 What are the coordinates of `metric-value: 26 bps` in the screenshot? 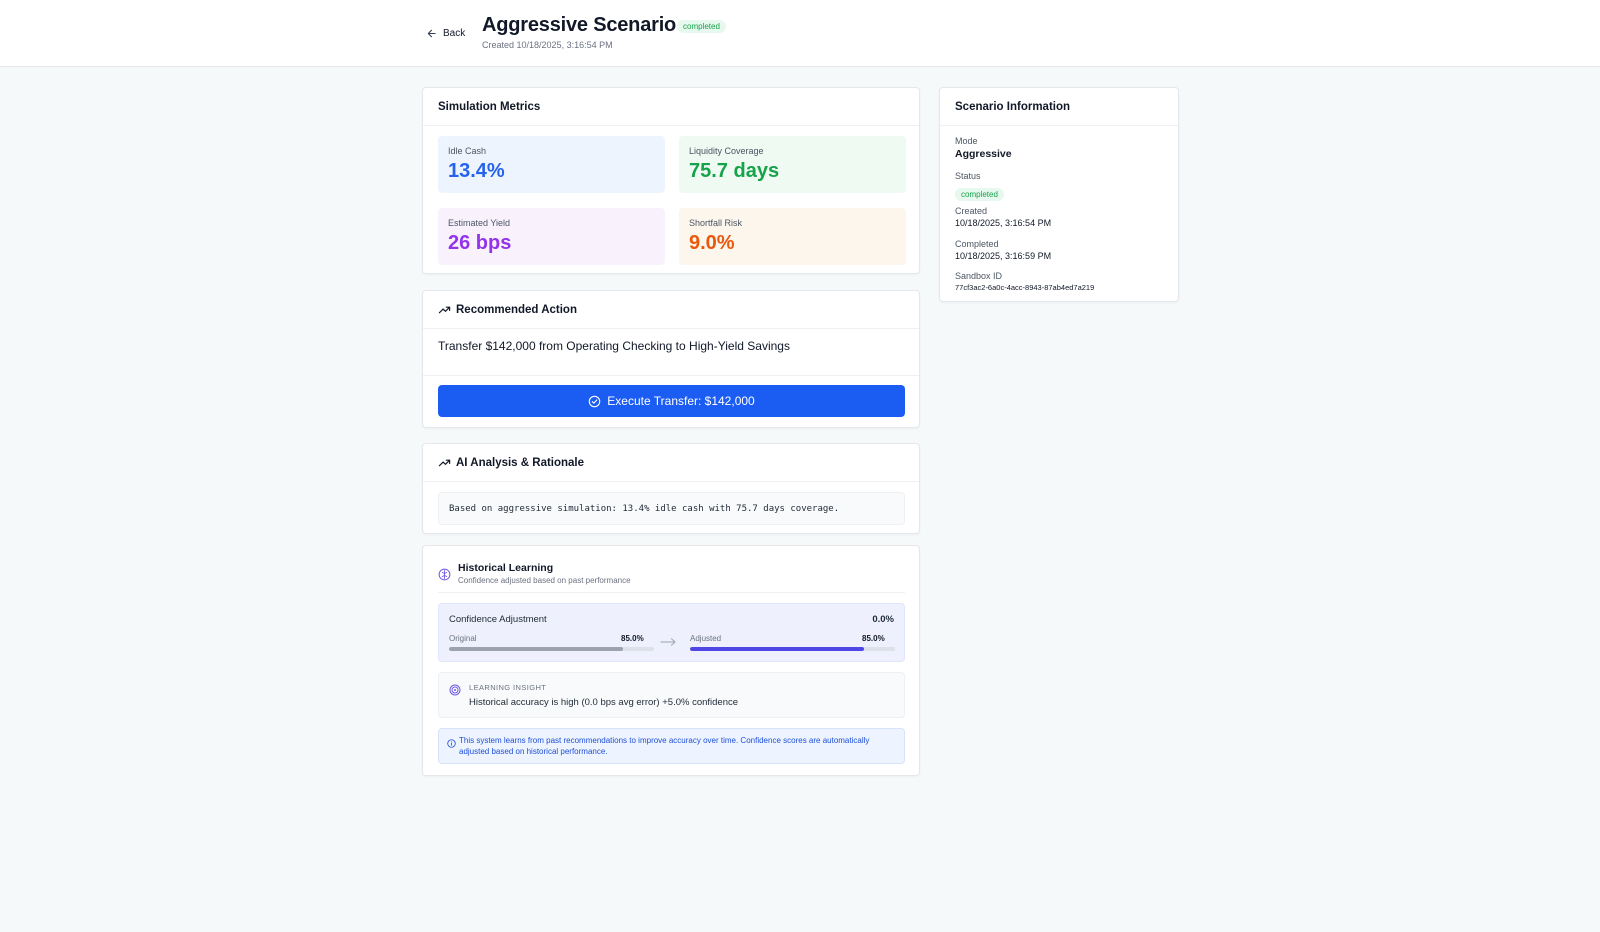 It's located at (480, 243).